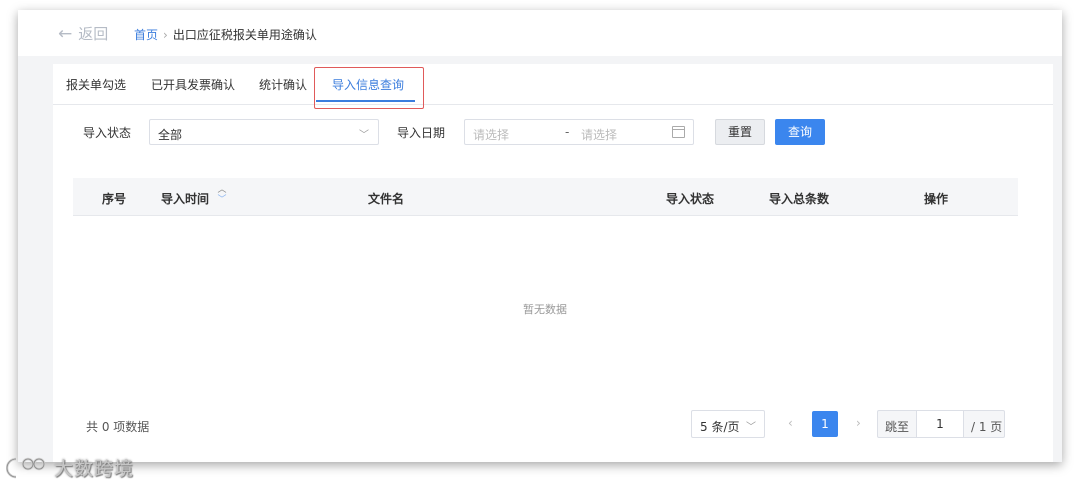  What do you see at coordinates (264, 132) in the screenshot?
I see `status-select: 全部 ﹀` at bounding box center [264, 132].